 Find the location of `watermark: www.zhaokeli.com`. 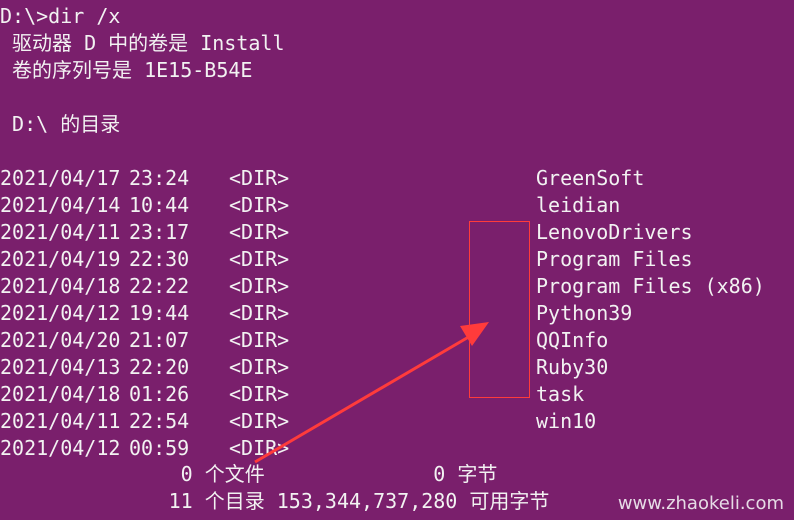

watermark: www.zhaokeli.com is located at coordinates (700, 503).